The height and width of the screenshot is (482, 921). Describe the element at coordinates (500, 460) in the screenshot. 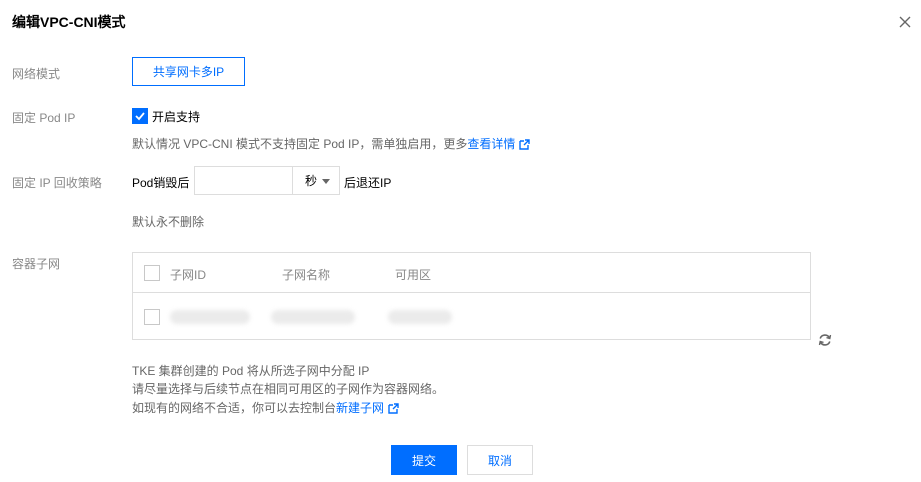

I see `cancel-button: 取消` at that location.